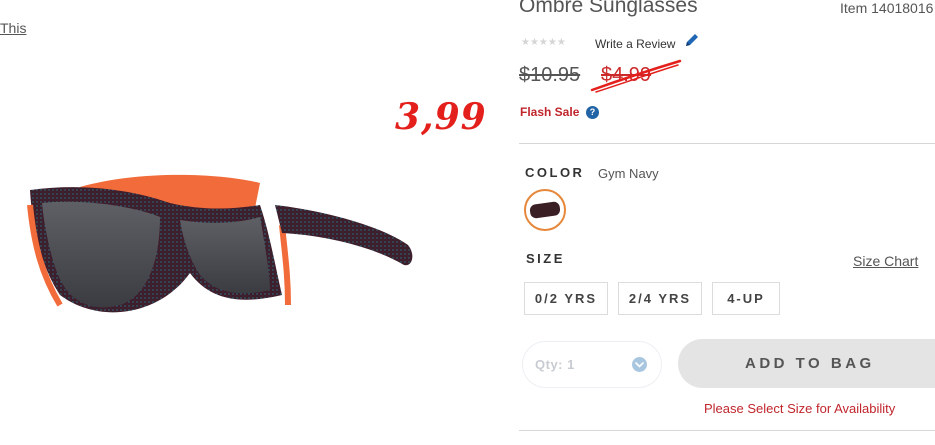  I want to click on size-option-0-2-yrs: 0/2 YRS, so click(566, 298).